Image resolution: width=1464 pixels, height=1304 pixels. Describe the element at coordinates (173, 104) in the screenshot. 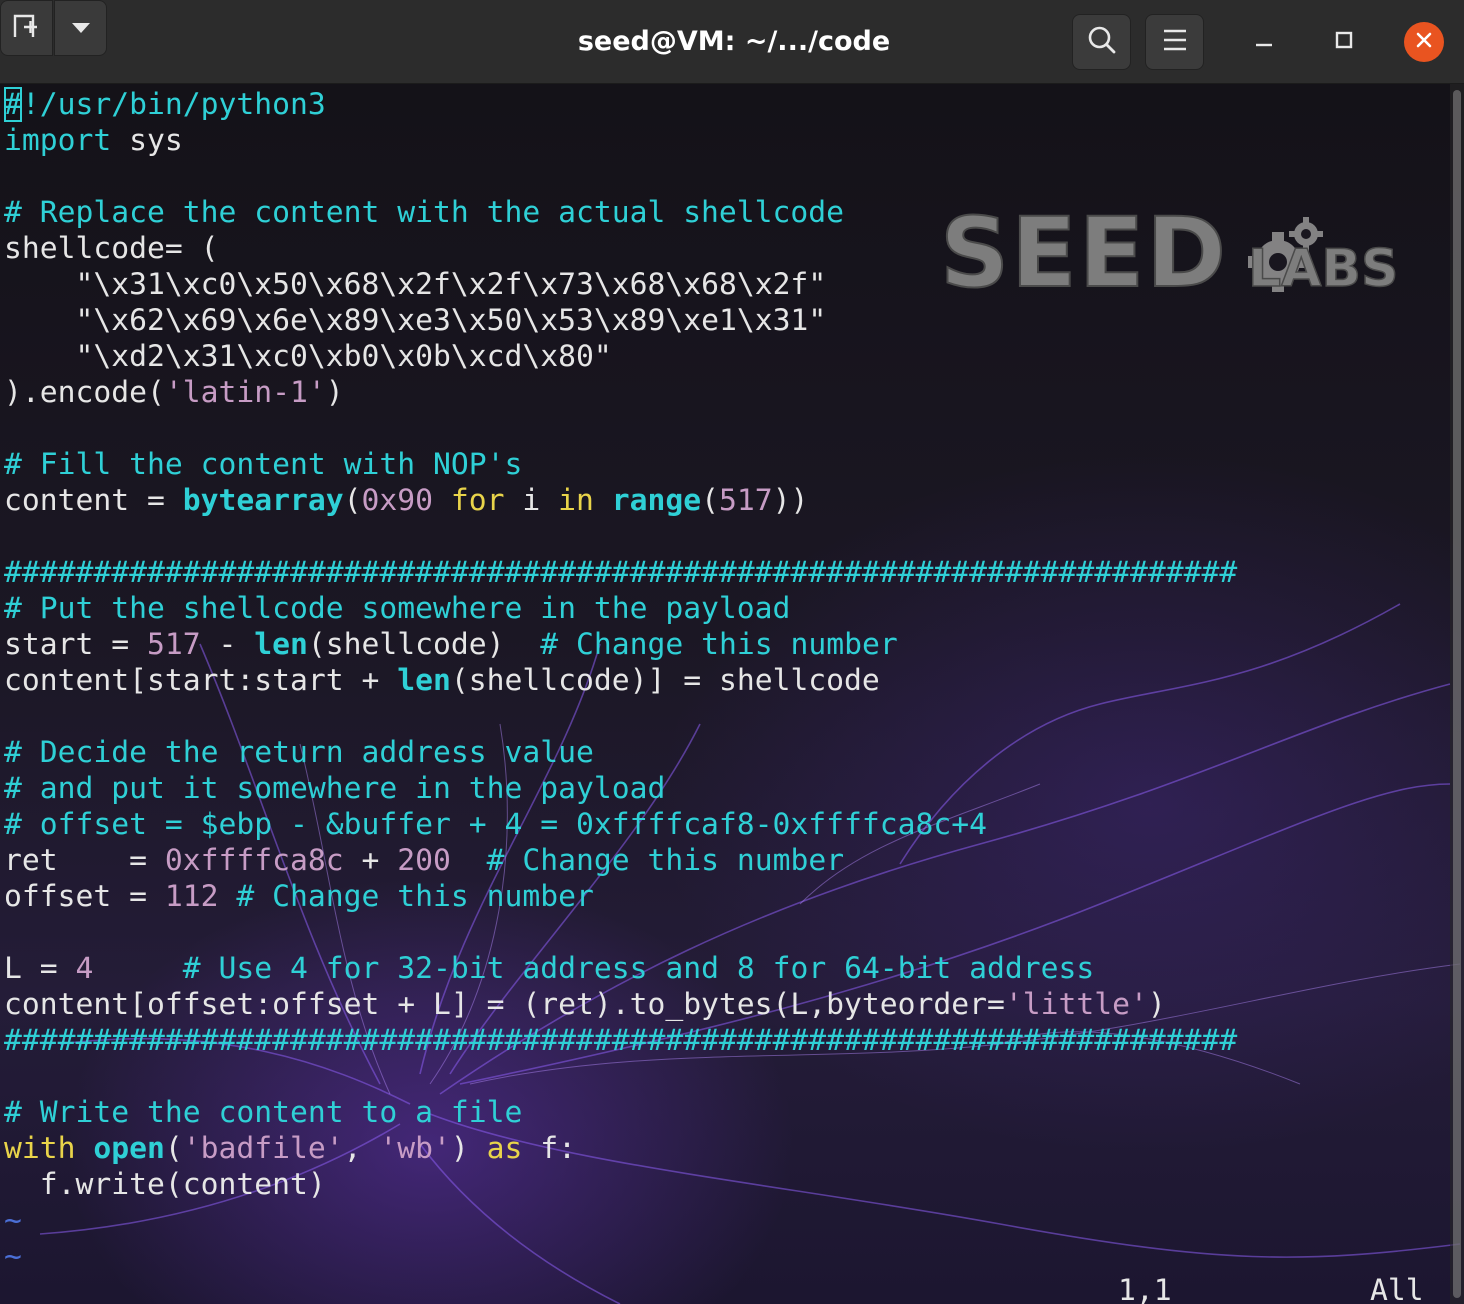

I see `code-token: !/usr/bin/python3` at that location.